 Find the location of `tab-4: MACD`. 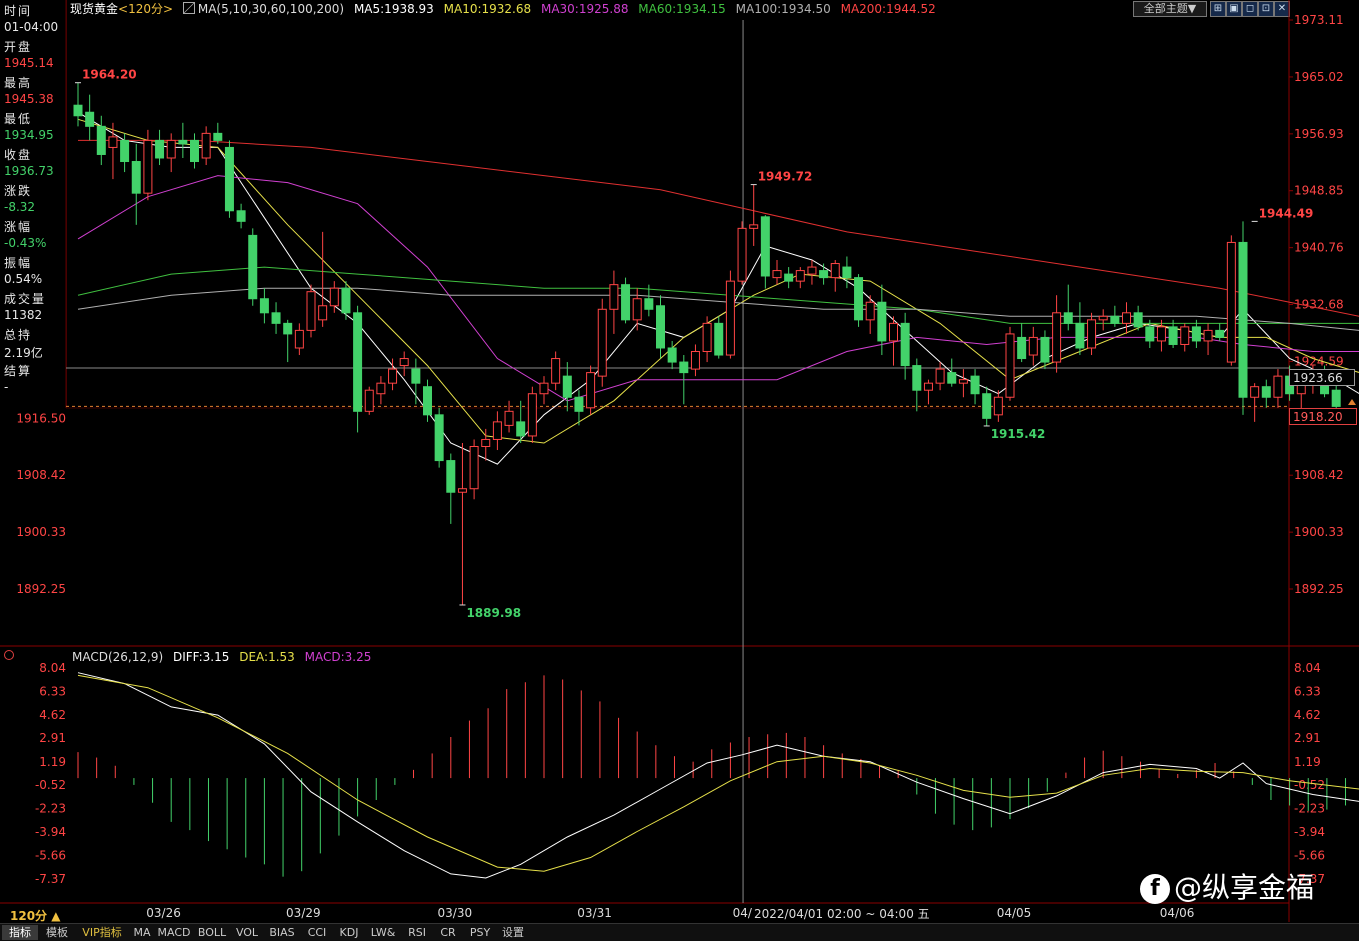

tab-4: MACD is located at coordinates (174, 932).